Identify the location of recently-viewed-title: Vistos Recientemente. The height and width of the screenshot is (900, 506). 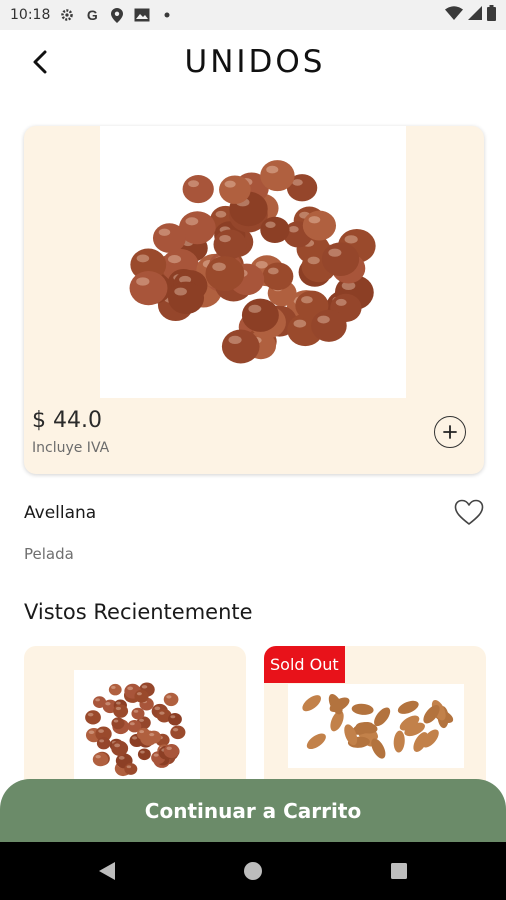
(138, 612).